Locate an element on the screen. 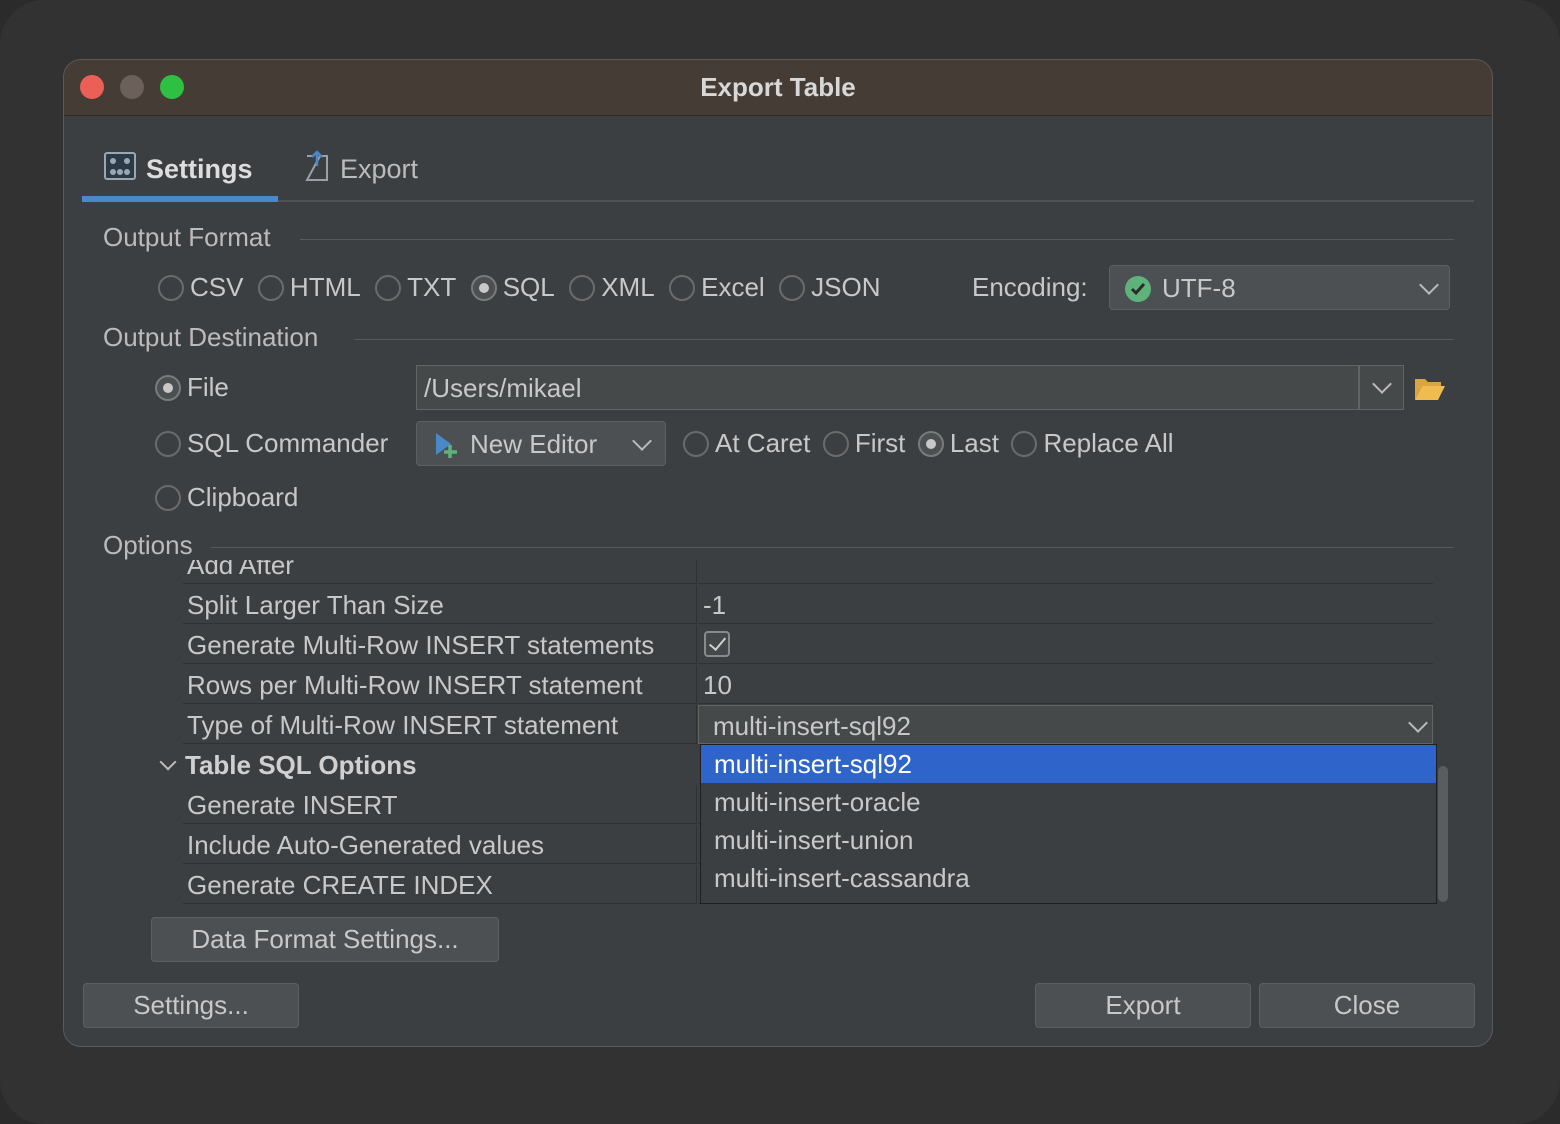 The height and width of the screenshot is (1124, 1560). destination-radio-sql-commander: SQL Commander is located at coordinates (271, 443).